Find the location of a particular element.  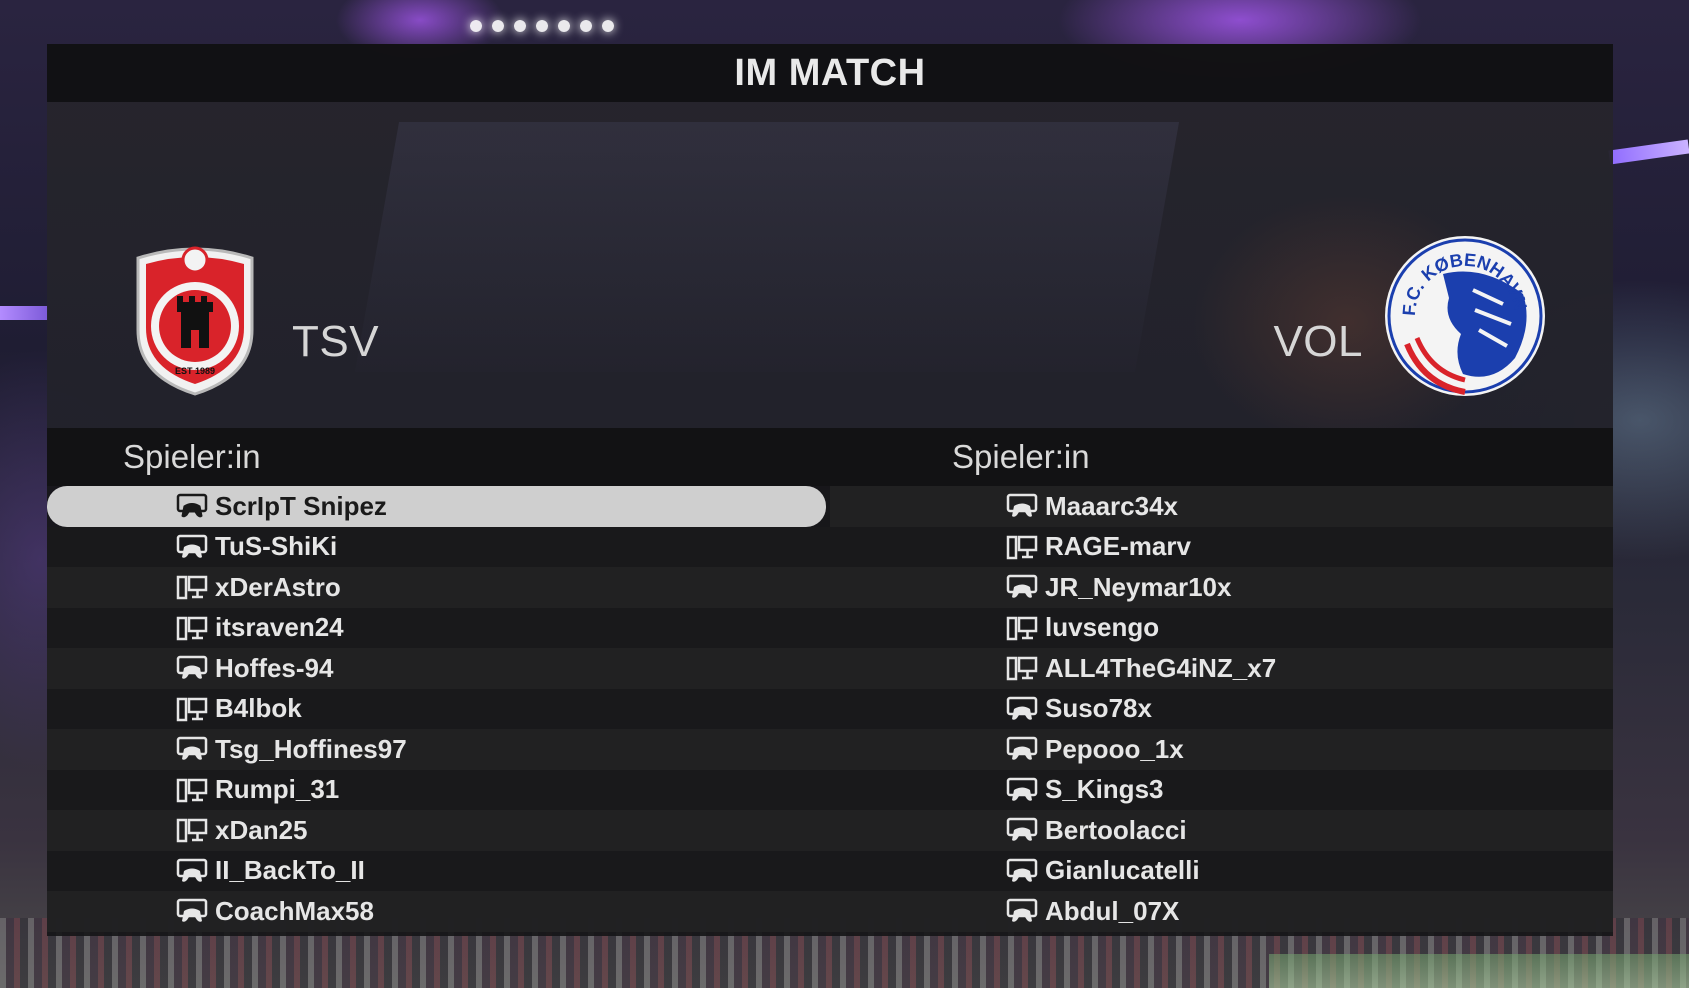

player-name: Suso78x is located at coordinates (1098, 708).